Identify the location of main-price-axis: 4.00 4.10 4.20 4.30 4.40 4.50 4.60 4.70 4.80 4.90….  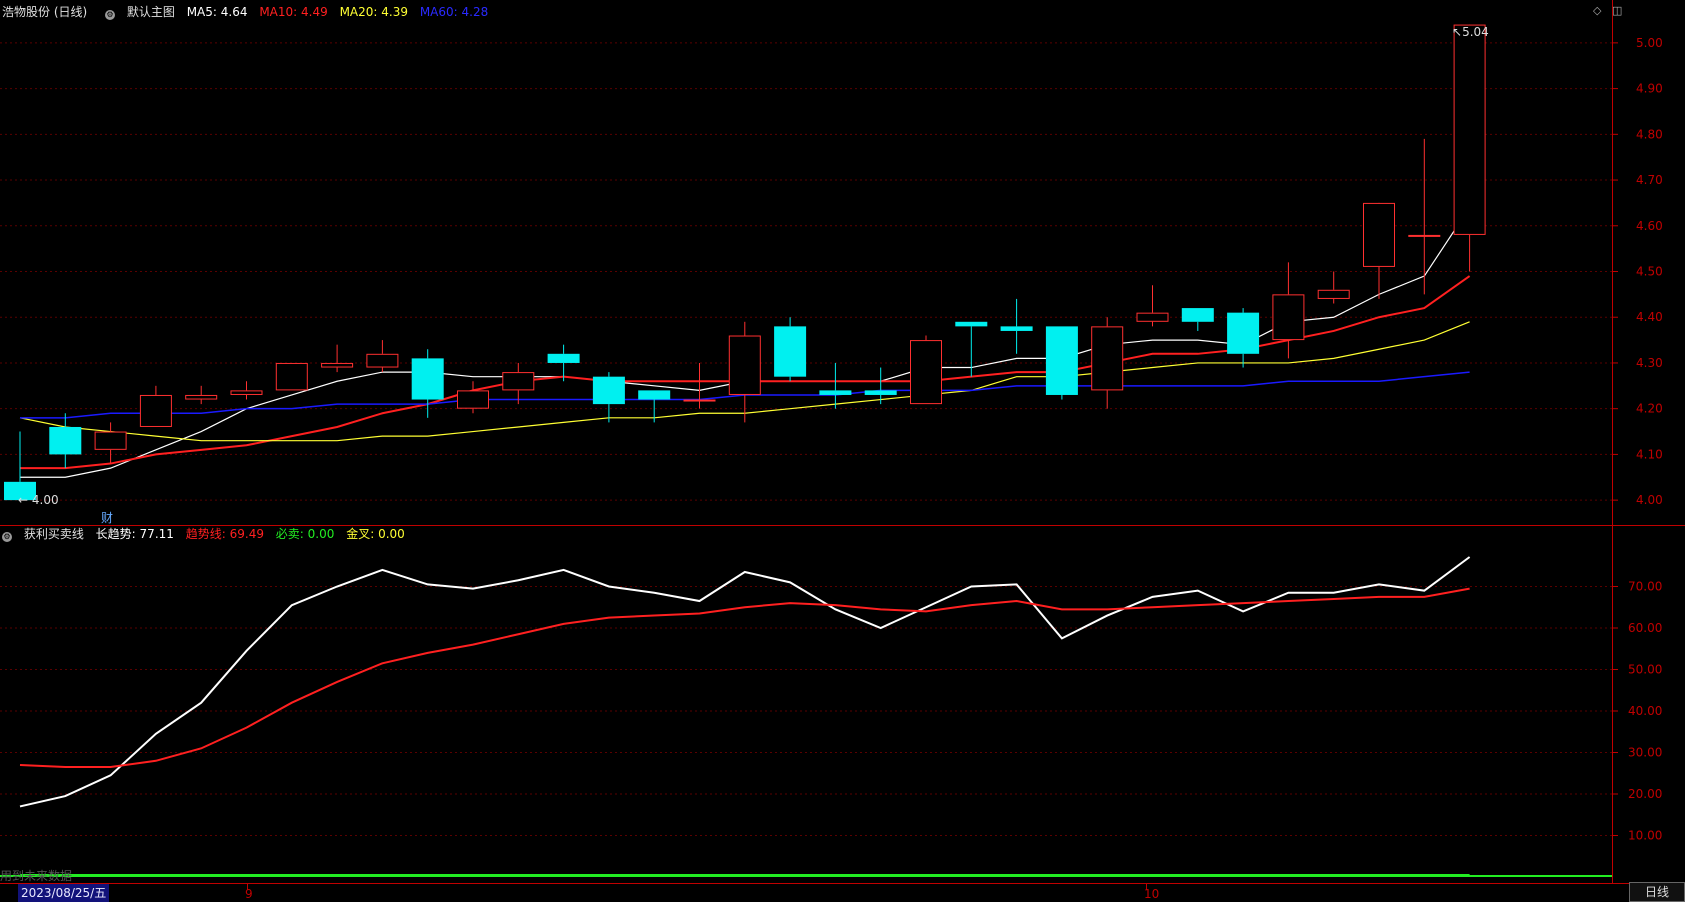
(1637, 271).